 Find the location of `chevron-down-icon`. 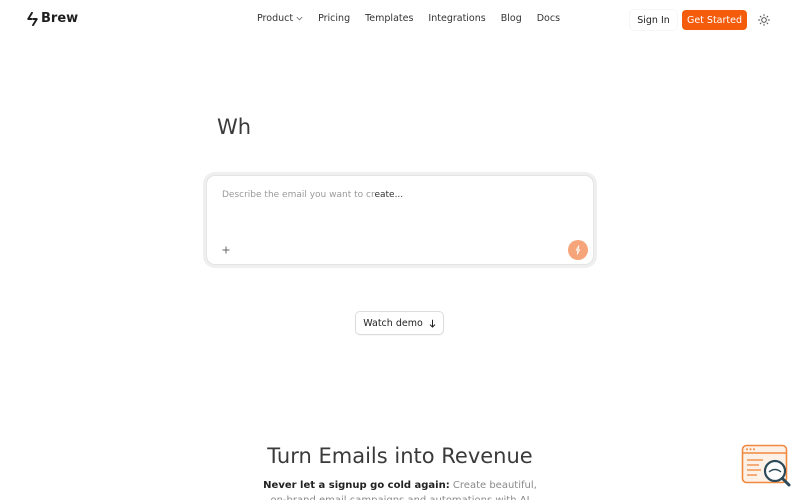

chevron-down-icon is located at coordinates (299, 18).